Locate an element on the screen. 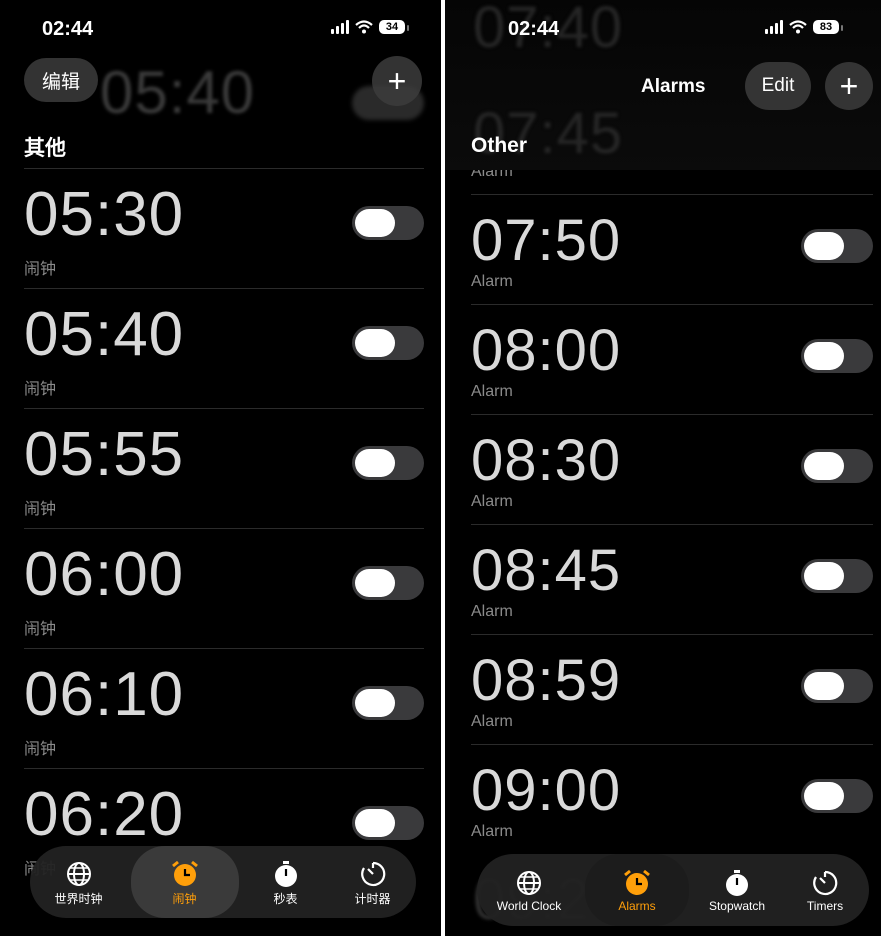 The width and height of the screenshot is (881, 936). alarm-time: 08:59 is located at coordinates (546, 680).